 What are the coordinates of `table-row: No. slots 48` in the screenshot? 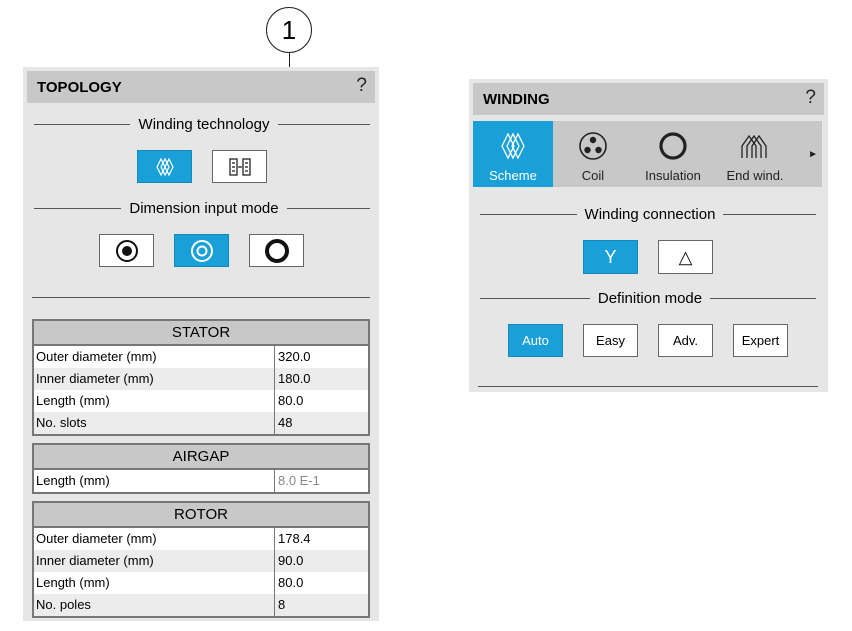 It's located at (201, 423).